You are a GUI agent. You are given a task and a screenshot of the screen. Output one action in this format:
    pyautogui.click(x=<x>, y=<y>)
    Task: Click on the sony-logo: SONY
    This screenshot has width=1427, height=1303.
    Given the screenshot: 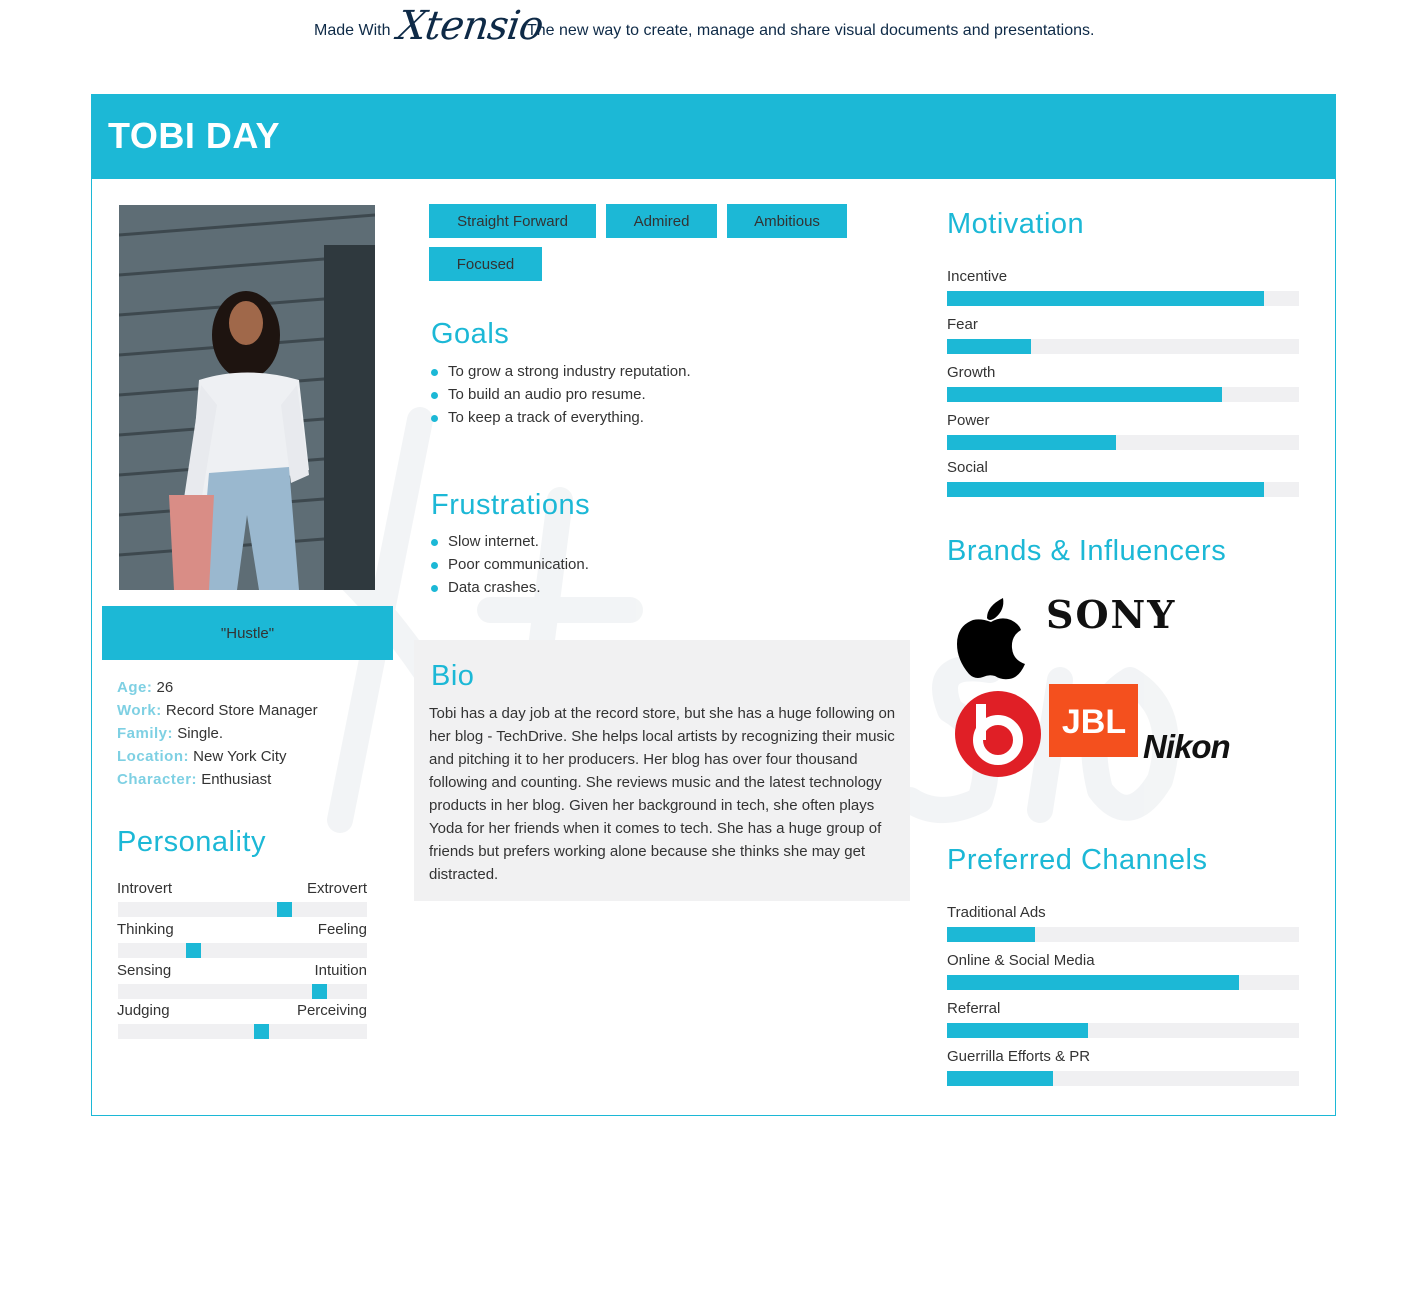 What is the action you would take?
    pyautogui.click(x=1111, y=614)
    